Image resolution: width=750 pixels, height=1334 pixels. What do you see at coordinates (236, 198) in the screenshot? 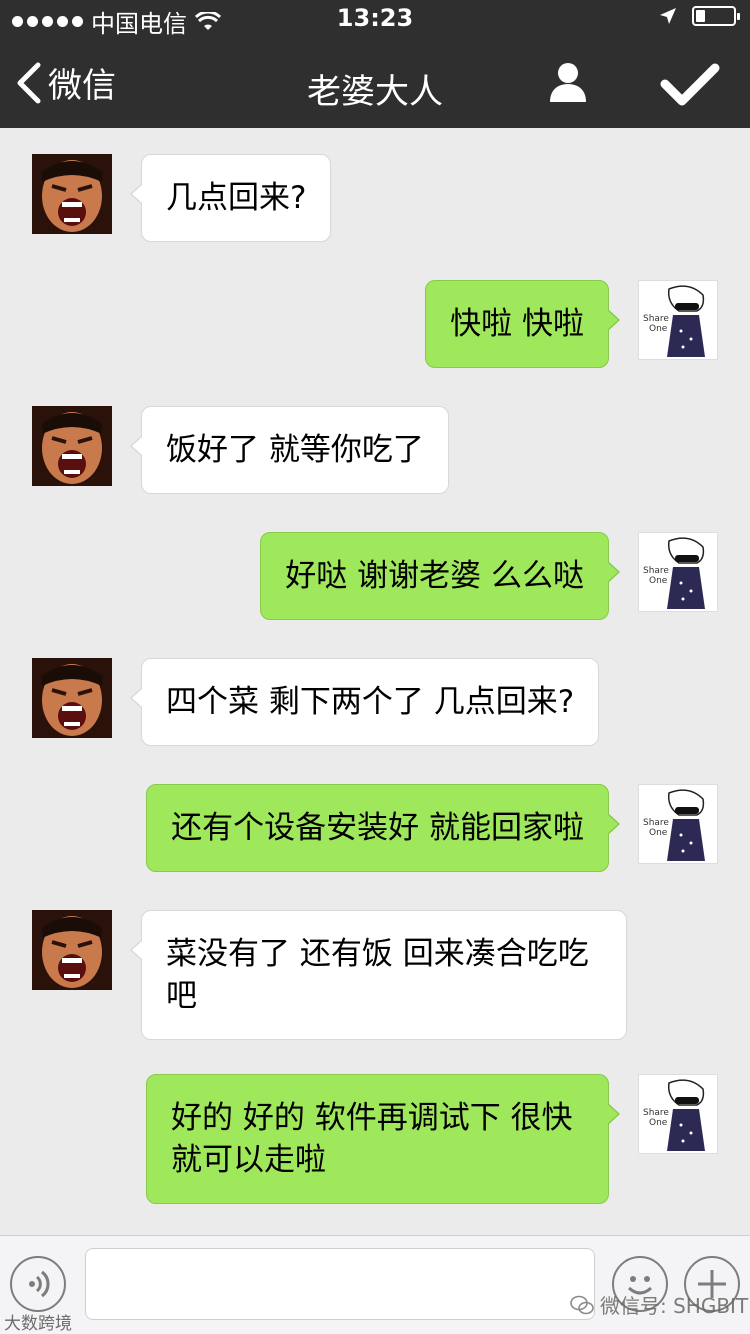
I see `message-text: 几点回来?` at bounding box center [236, 198].